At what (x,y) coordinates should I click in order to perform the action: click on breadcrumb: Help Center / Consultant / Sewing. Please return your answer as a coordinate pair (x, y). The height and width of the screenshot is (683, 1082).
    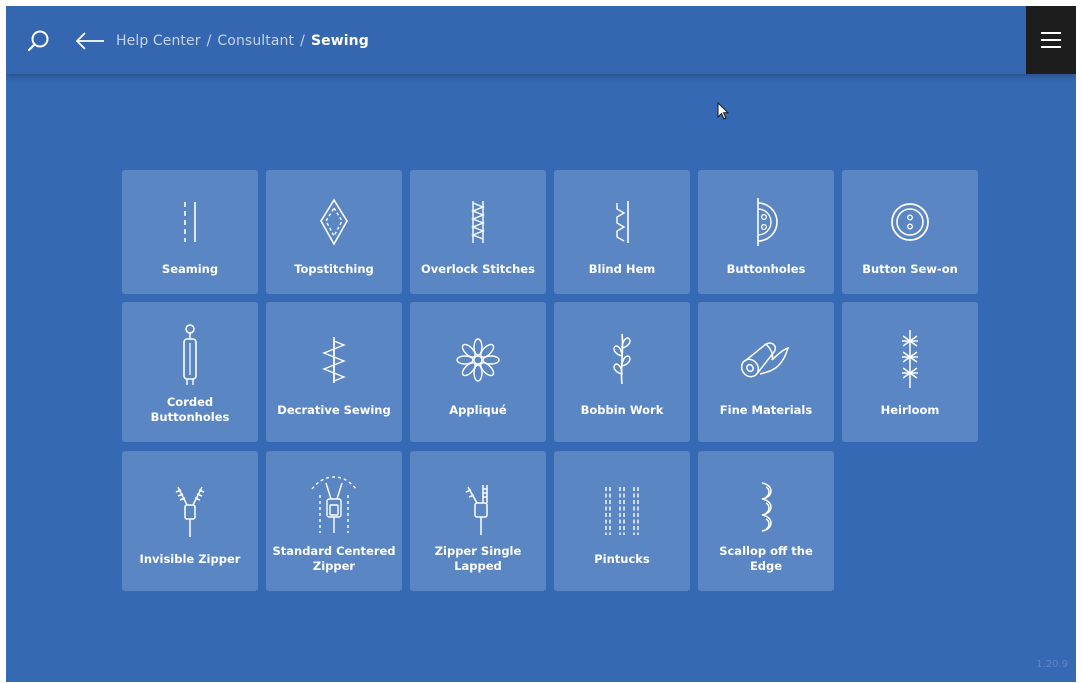
    Looking at the image, I should click on (242, 41).